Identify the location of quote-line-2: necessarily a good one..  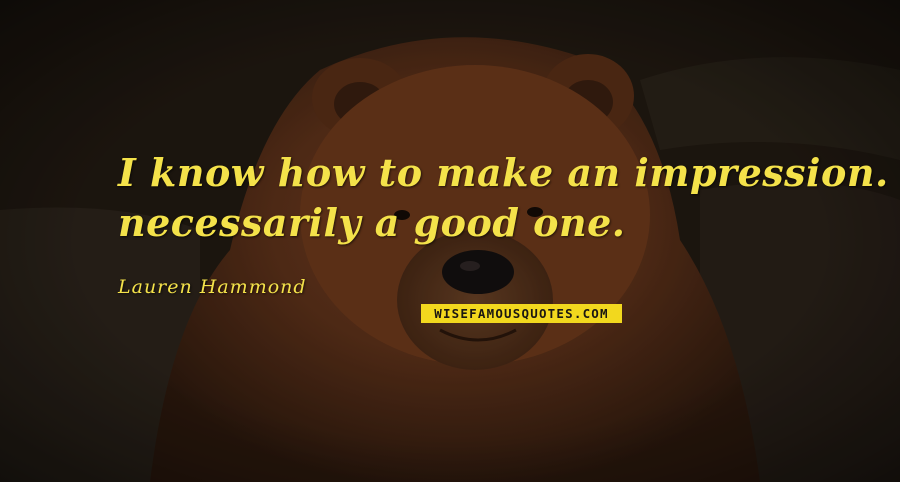
(372, 222).